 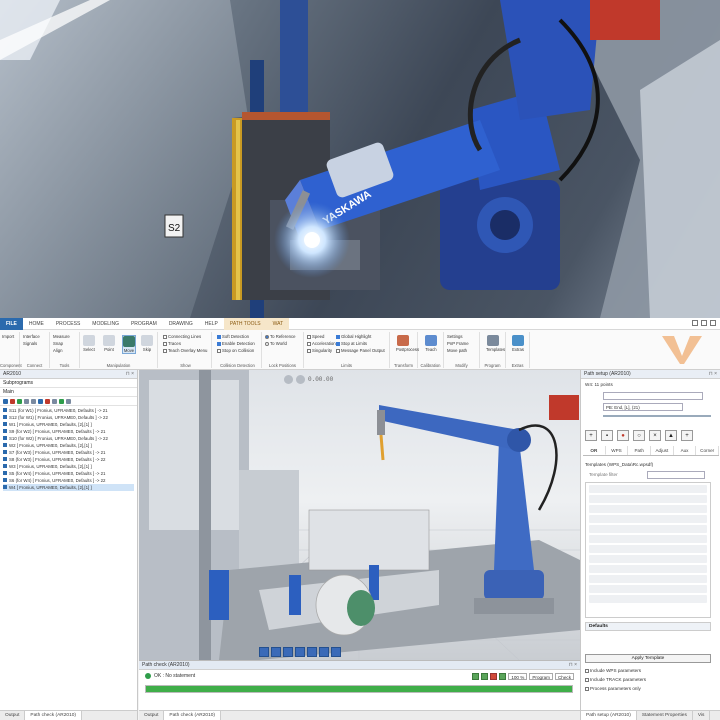 I want to click on measure-button: Measure, so click(x=61, y=336).